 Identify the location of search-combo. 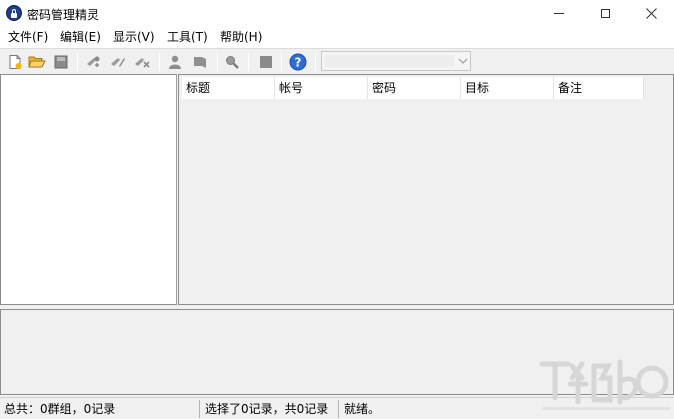
(396, 61).